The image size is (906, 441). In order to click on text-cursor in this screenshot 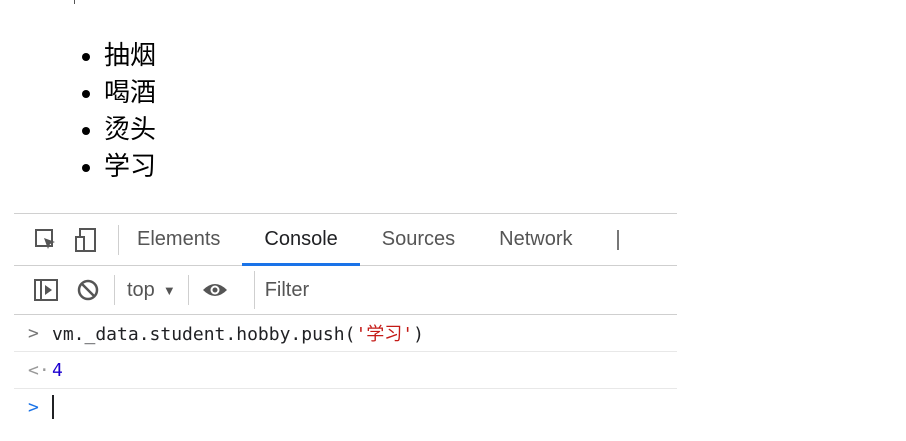, I will do `click(53, 407)`.